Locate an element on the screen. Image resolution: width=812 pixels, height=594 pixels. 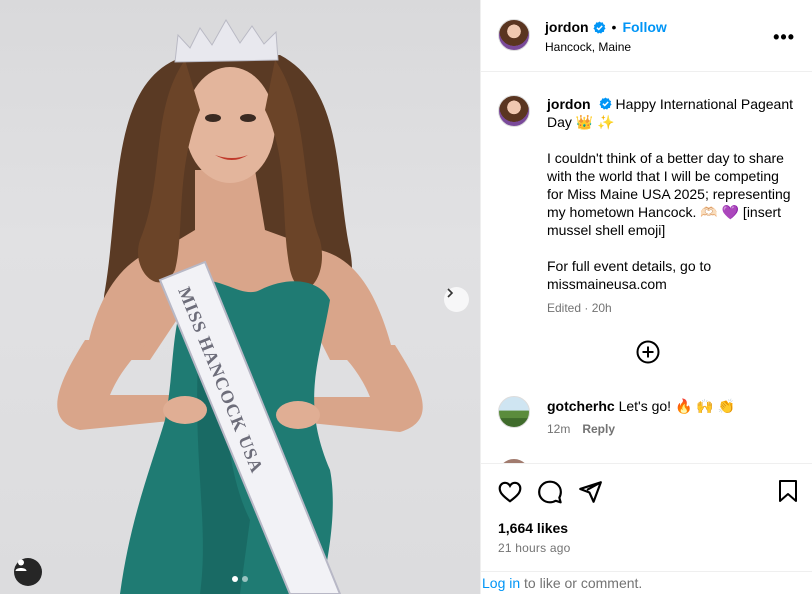
follow-button: Follow is located at coordinates (644, 27).